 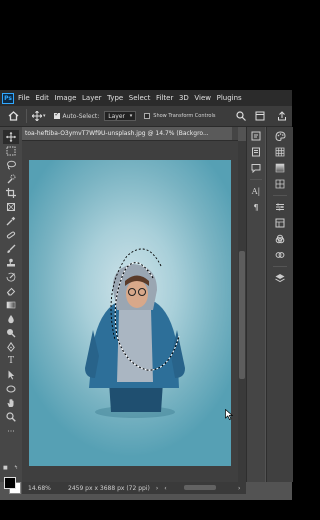 I want to click on menu-layer: Layer, so click(x=92, y=98).